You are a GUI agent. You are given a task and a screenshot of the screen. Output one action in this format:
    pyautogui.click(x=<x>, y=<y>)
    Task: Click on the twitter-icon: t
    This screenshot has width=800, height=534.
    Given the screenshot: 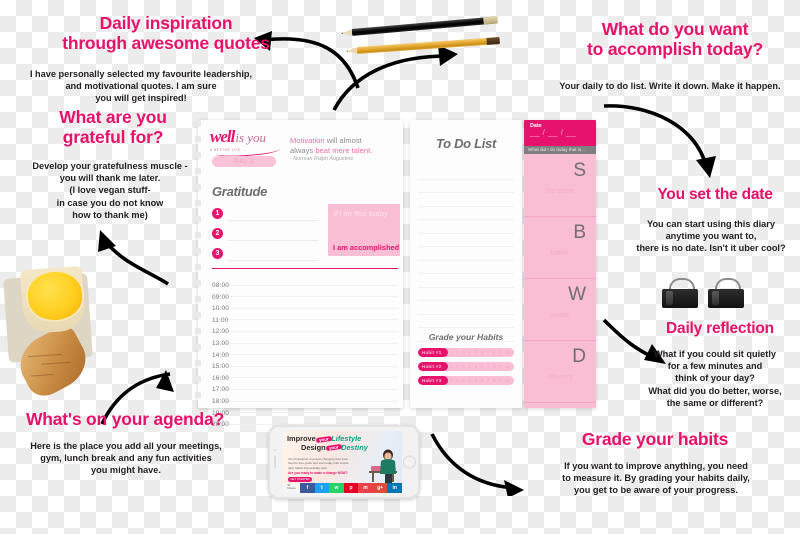 What is the action you would take?
    pyautogui.click(x=322, y=488)
    